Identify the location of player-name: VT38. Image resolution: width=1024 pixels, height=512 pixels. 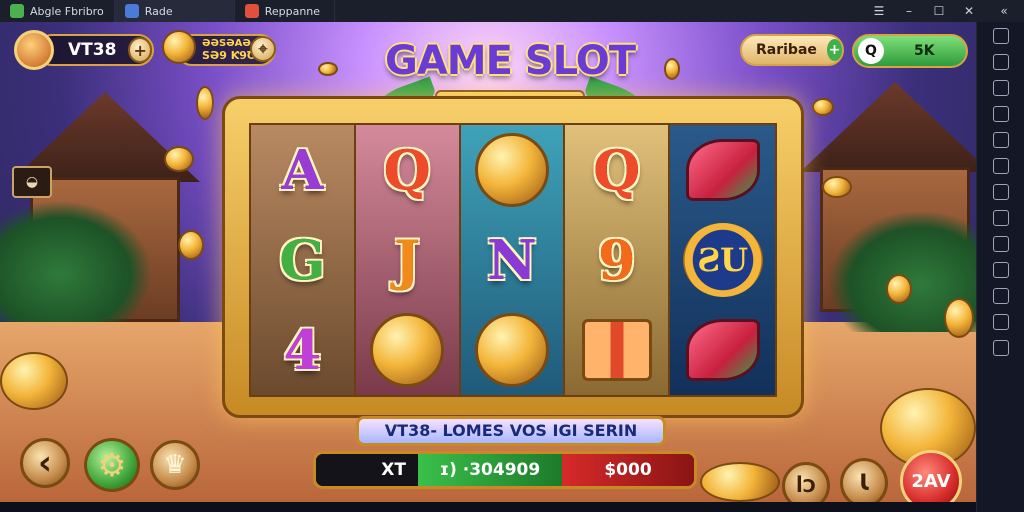
(92, 50).